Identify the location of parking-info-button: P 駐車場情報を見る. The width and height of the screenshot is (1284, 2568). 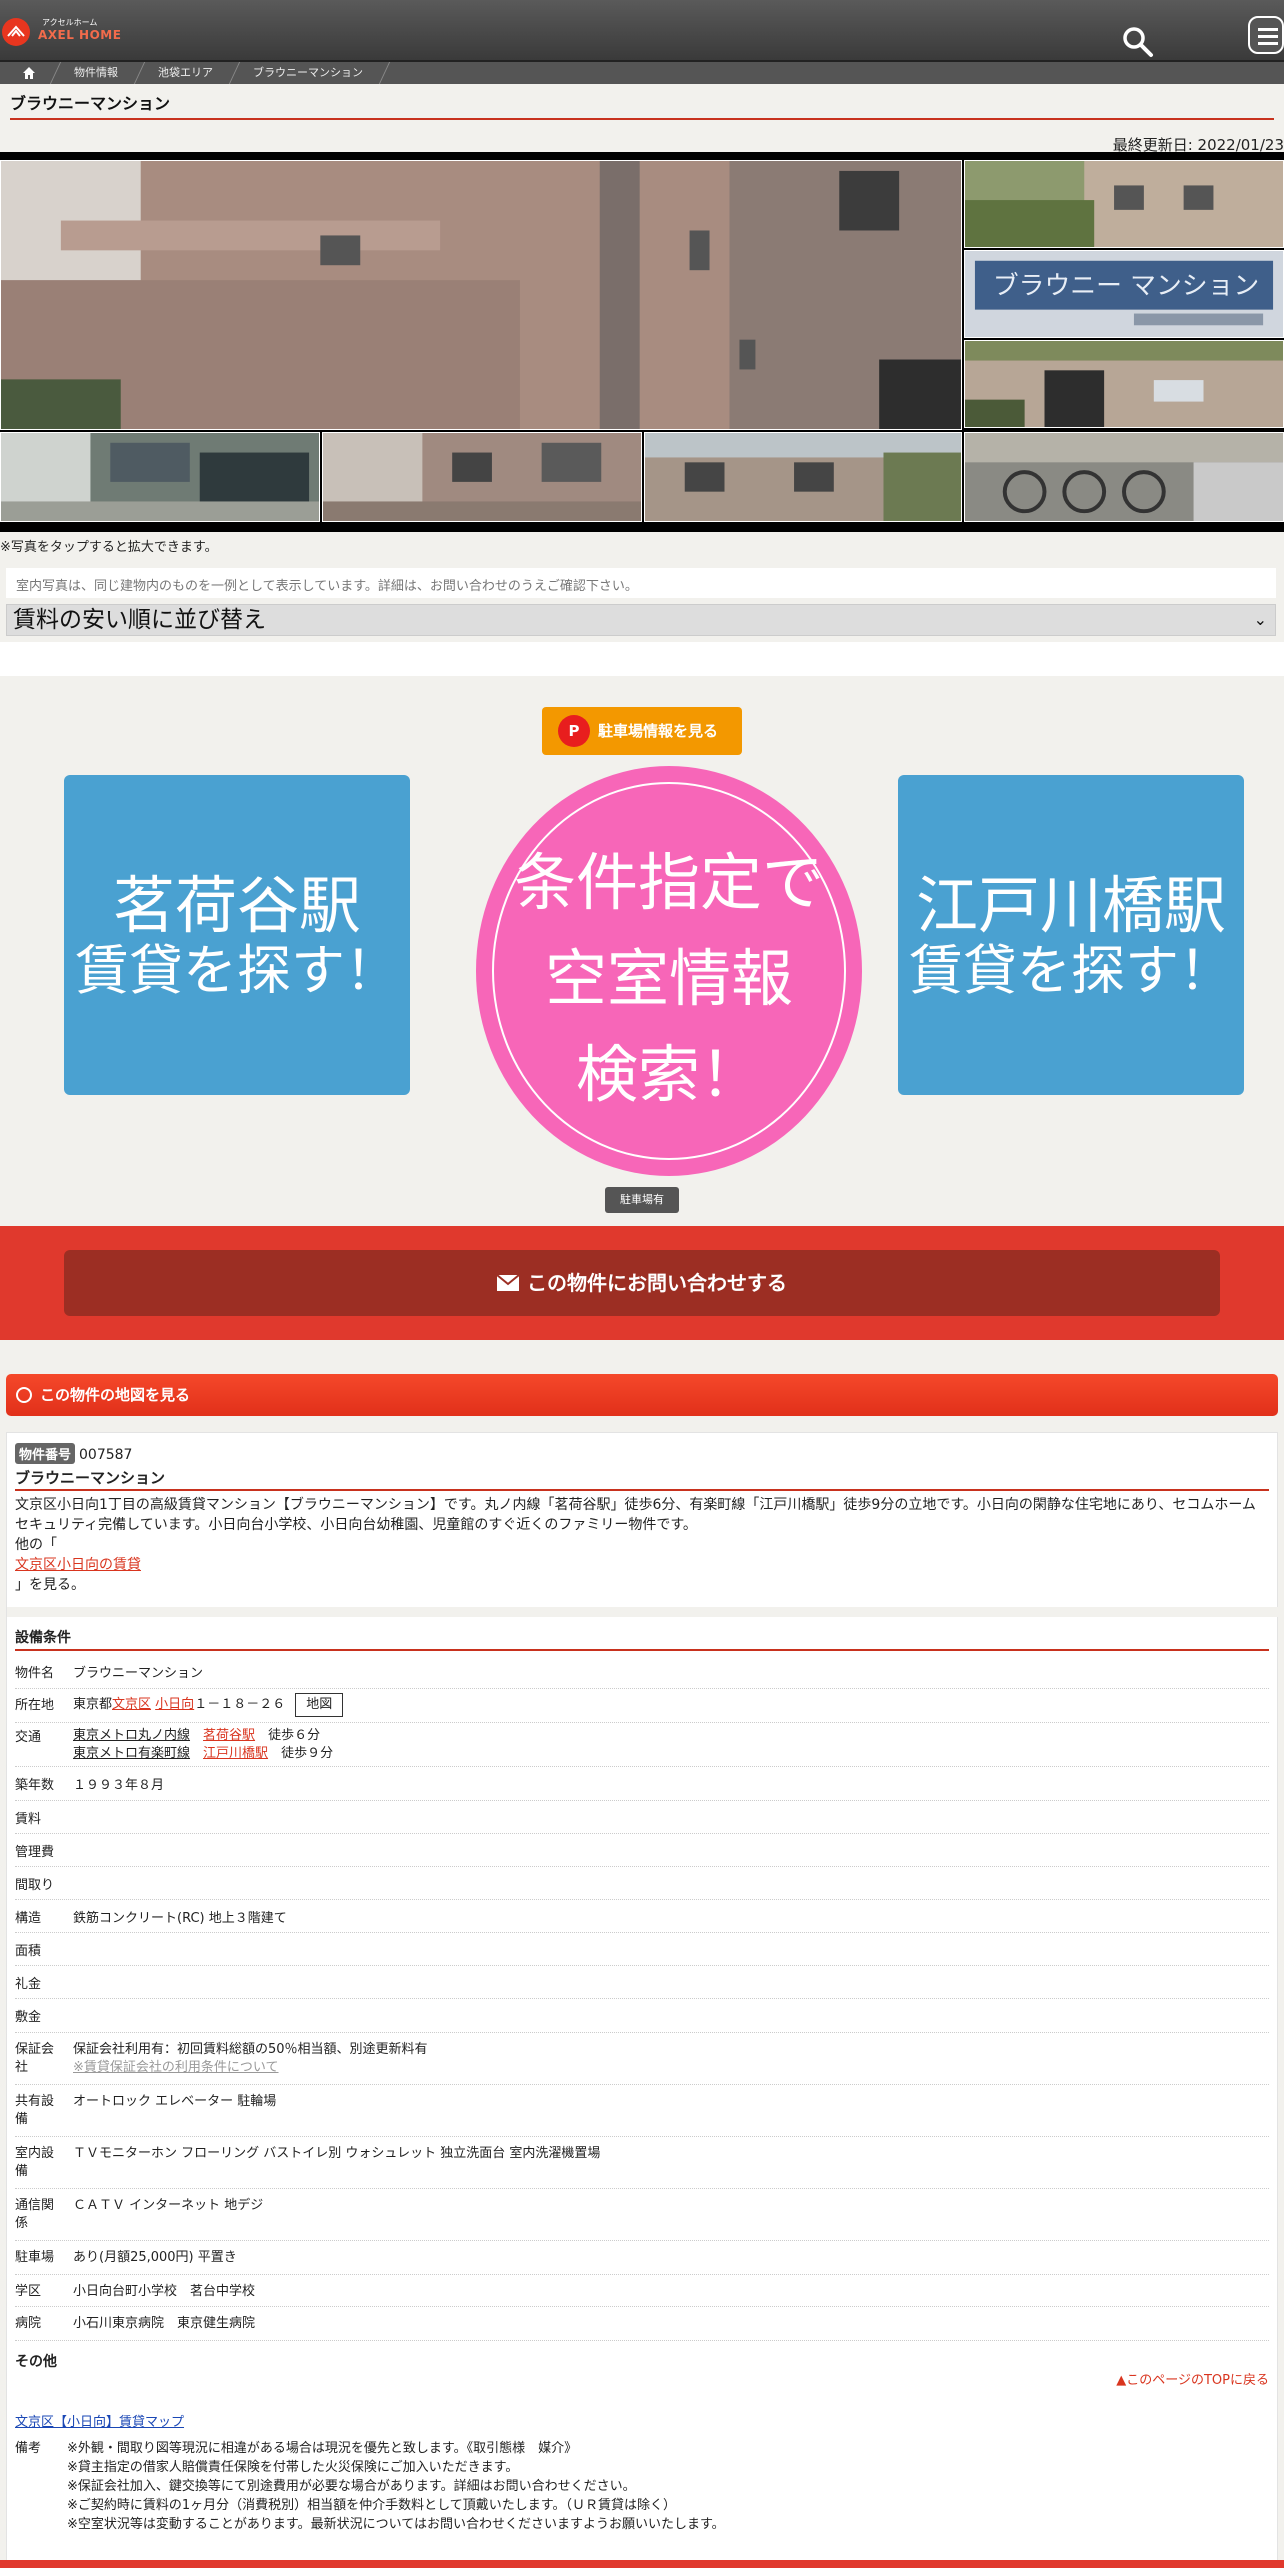
(642, 731).